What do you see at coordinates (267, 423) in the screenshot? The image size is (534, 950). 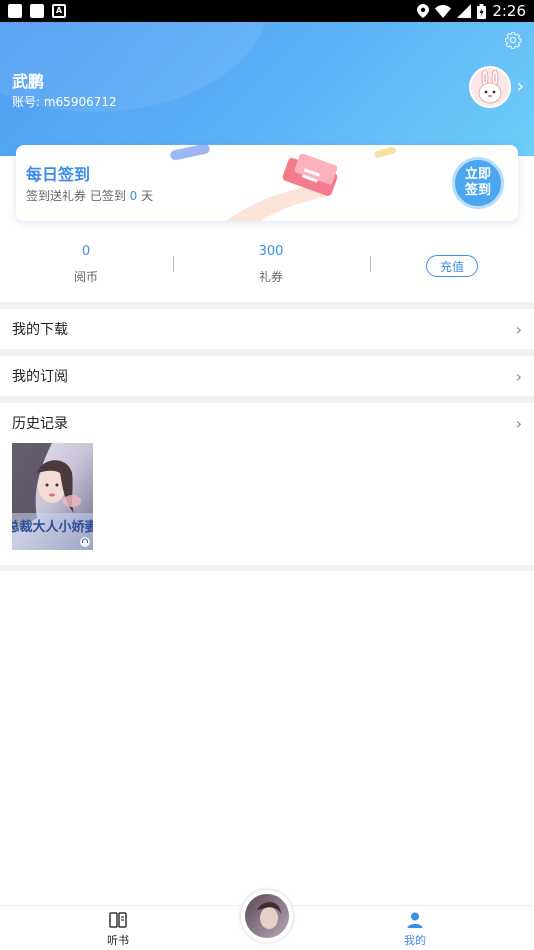 I see `menu-item-history: 历史记录 ›` at bounding box center [267, 423].